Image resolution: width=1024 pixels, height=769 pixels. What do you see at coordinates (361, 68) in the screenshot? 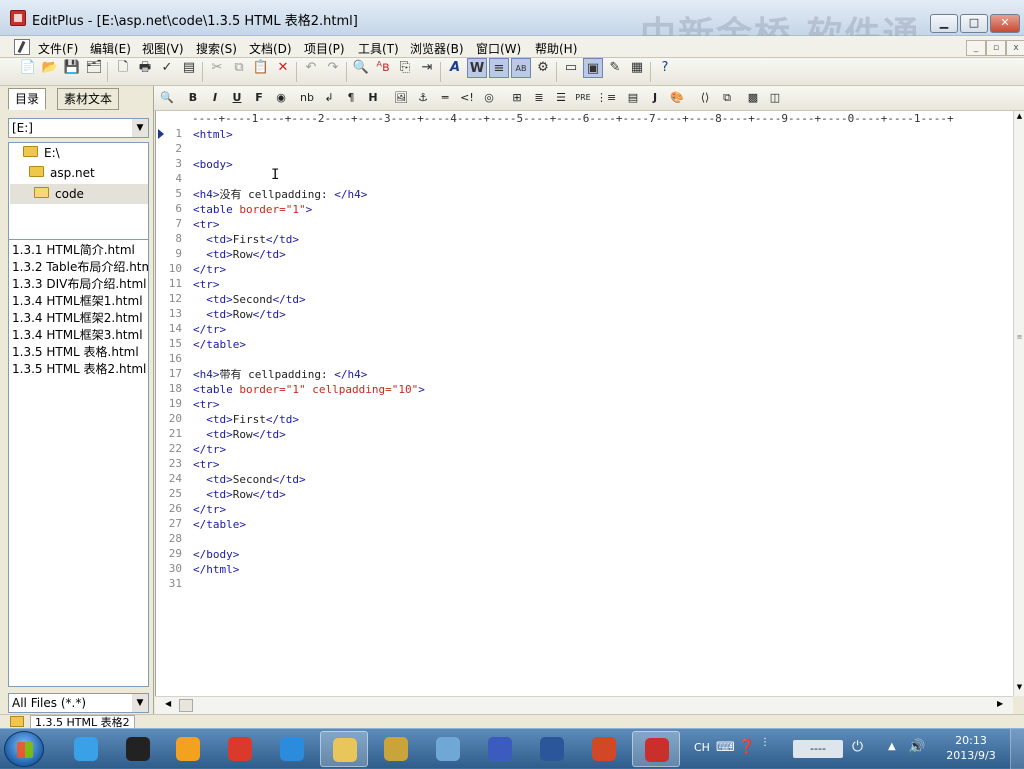
I see `find-icon: 🔍` at bounding box center [361, 68].